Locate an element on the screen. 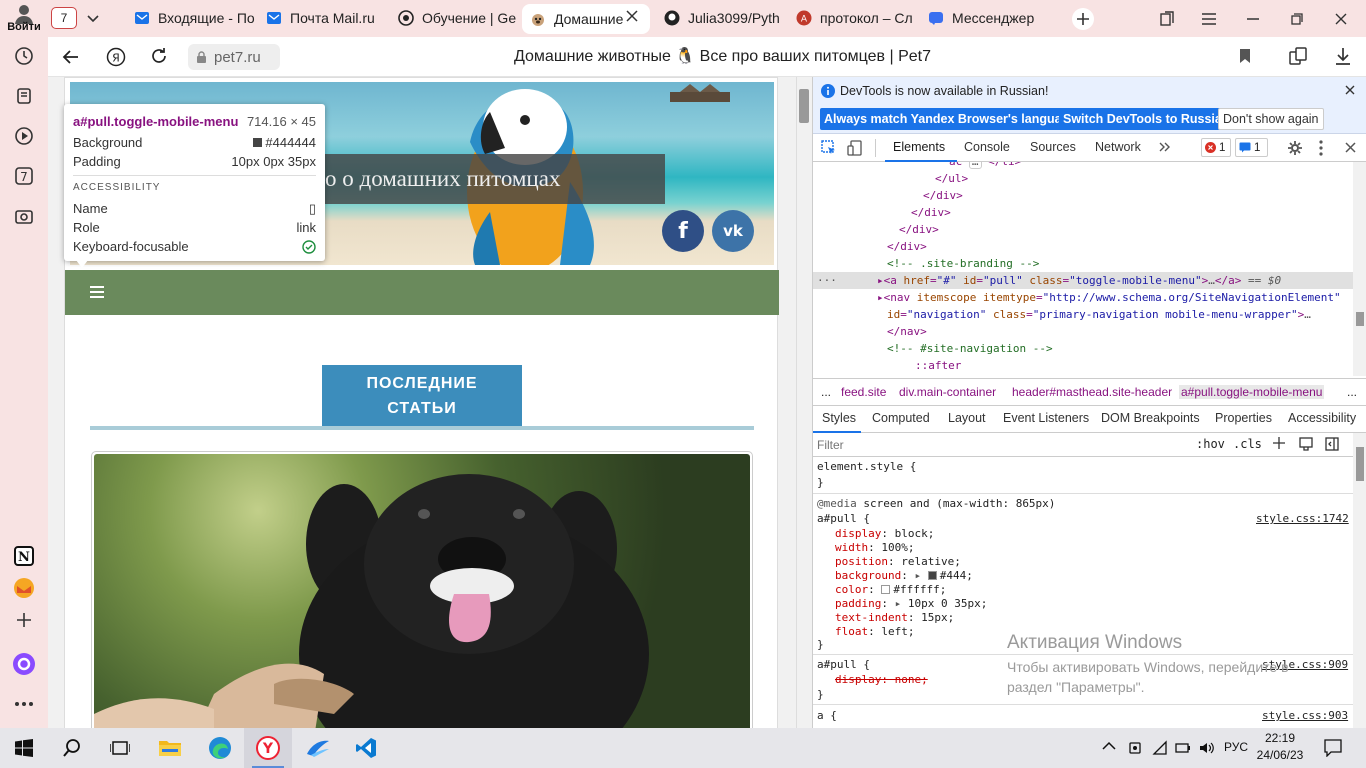 The width and height of the screenshot is (1366, 768). extensions-icon is located at coordinates (1298, 56).